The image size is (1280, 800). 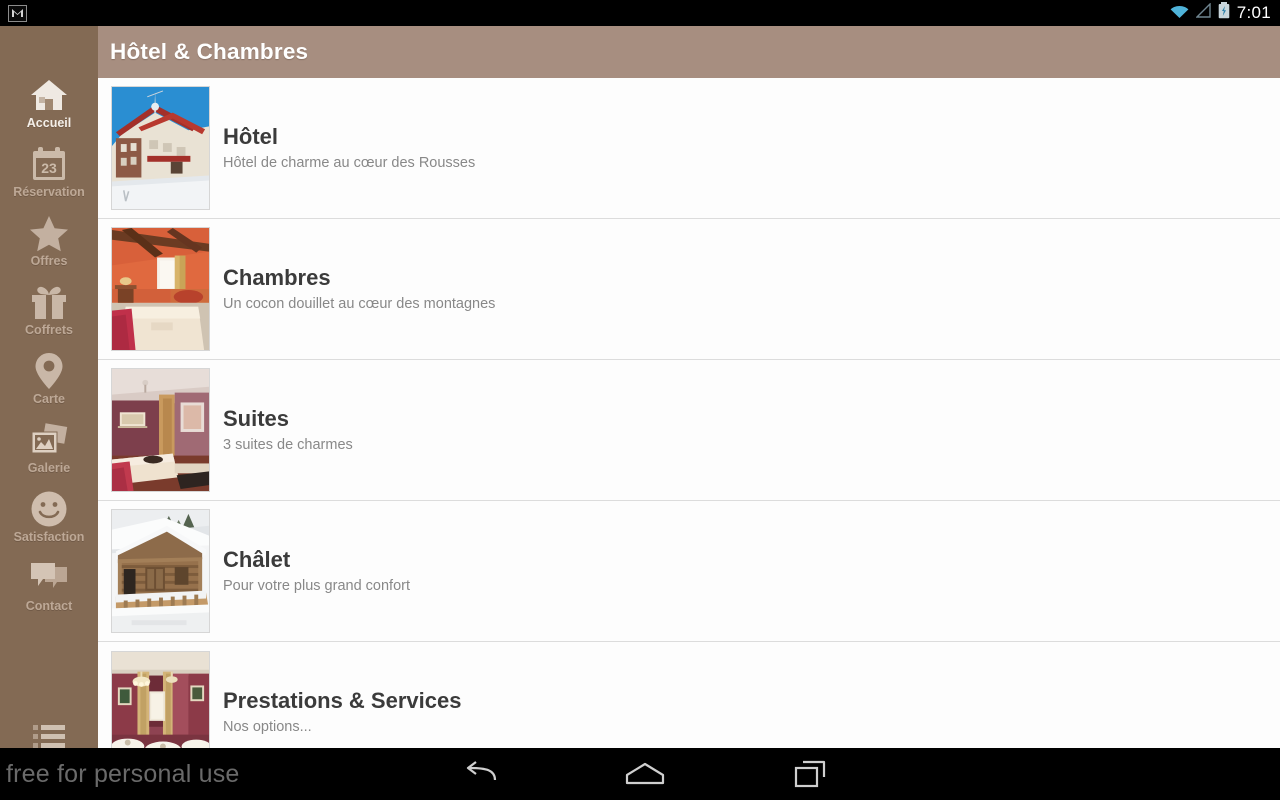 I want to click on list-item-title: Prestations & Services, so click(x=342, y=700).